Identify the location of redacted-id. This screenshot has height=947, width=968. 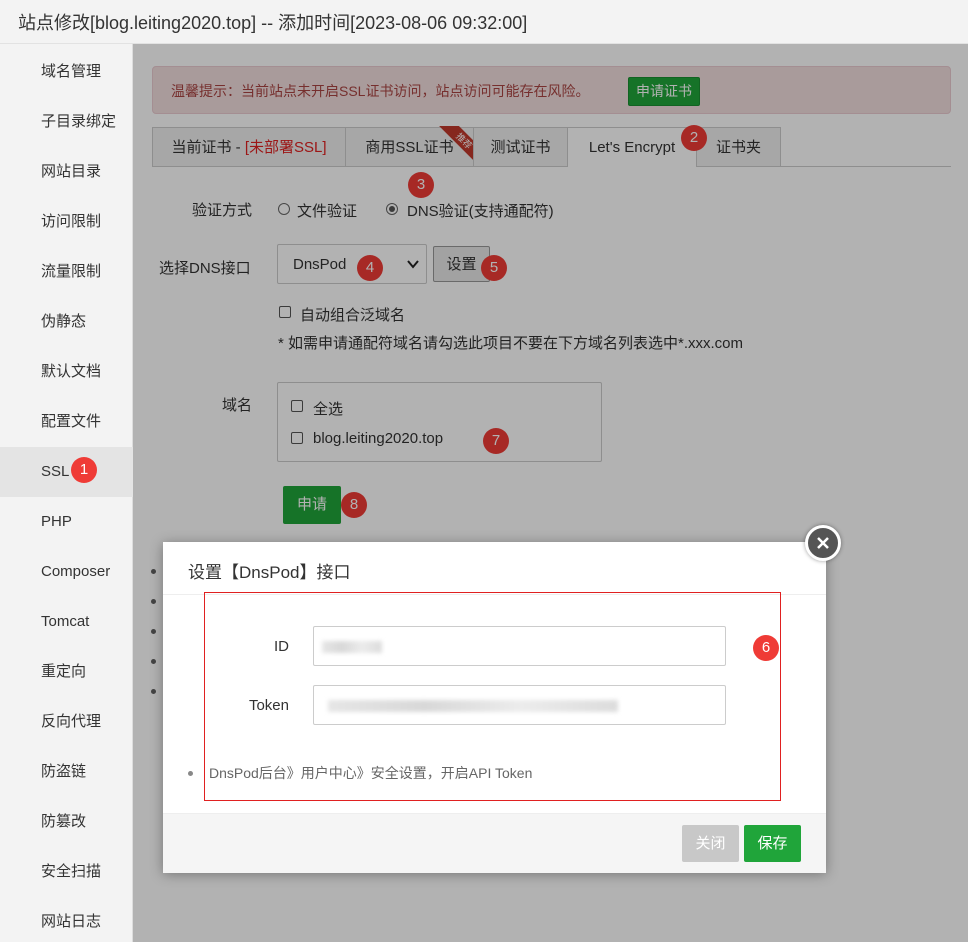
(352, 647).